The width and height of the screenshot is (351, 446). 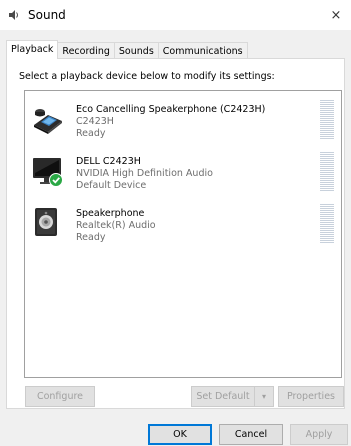 What do you see at coordinates (251, 434) in the screenshot?
I see `cancel-button: Cancel` at bounding box center [251, 434].